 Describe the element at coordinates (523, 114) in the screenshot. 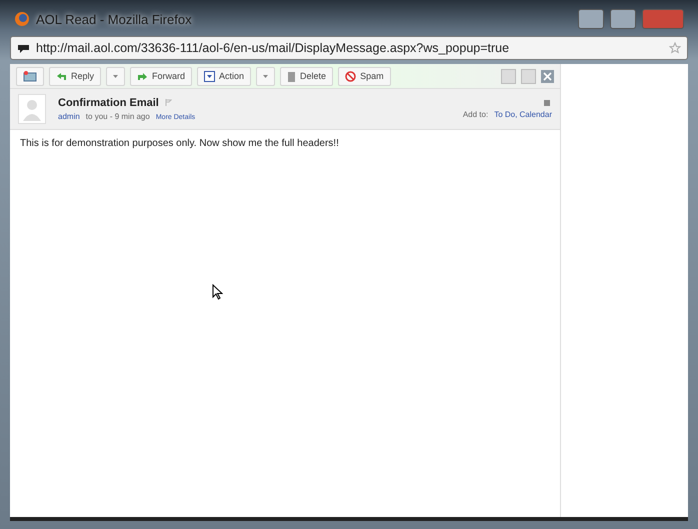

I see `add-to-link: To Do, Calendar` at that location.